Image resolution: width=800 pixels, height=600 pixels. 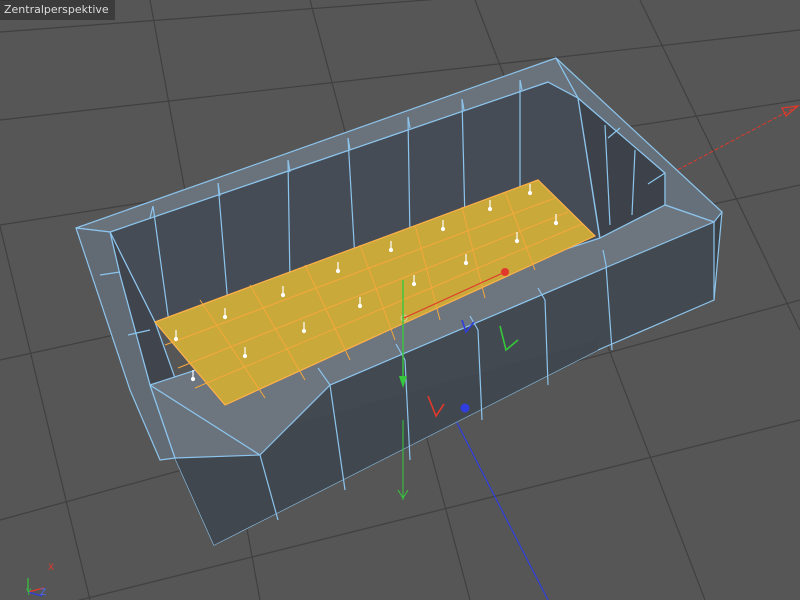 What do you see at coordinates (465, 408) in the screenshot?
I see `z-axis-handle` at bounding box center [465, 408].